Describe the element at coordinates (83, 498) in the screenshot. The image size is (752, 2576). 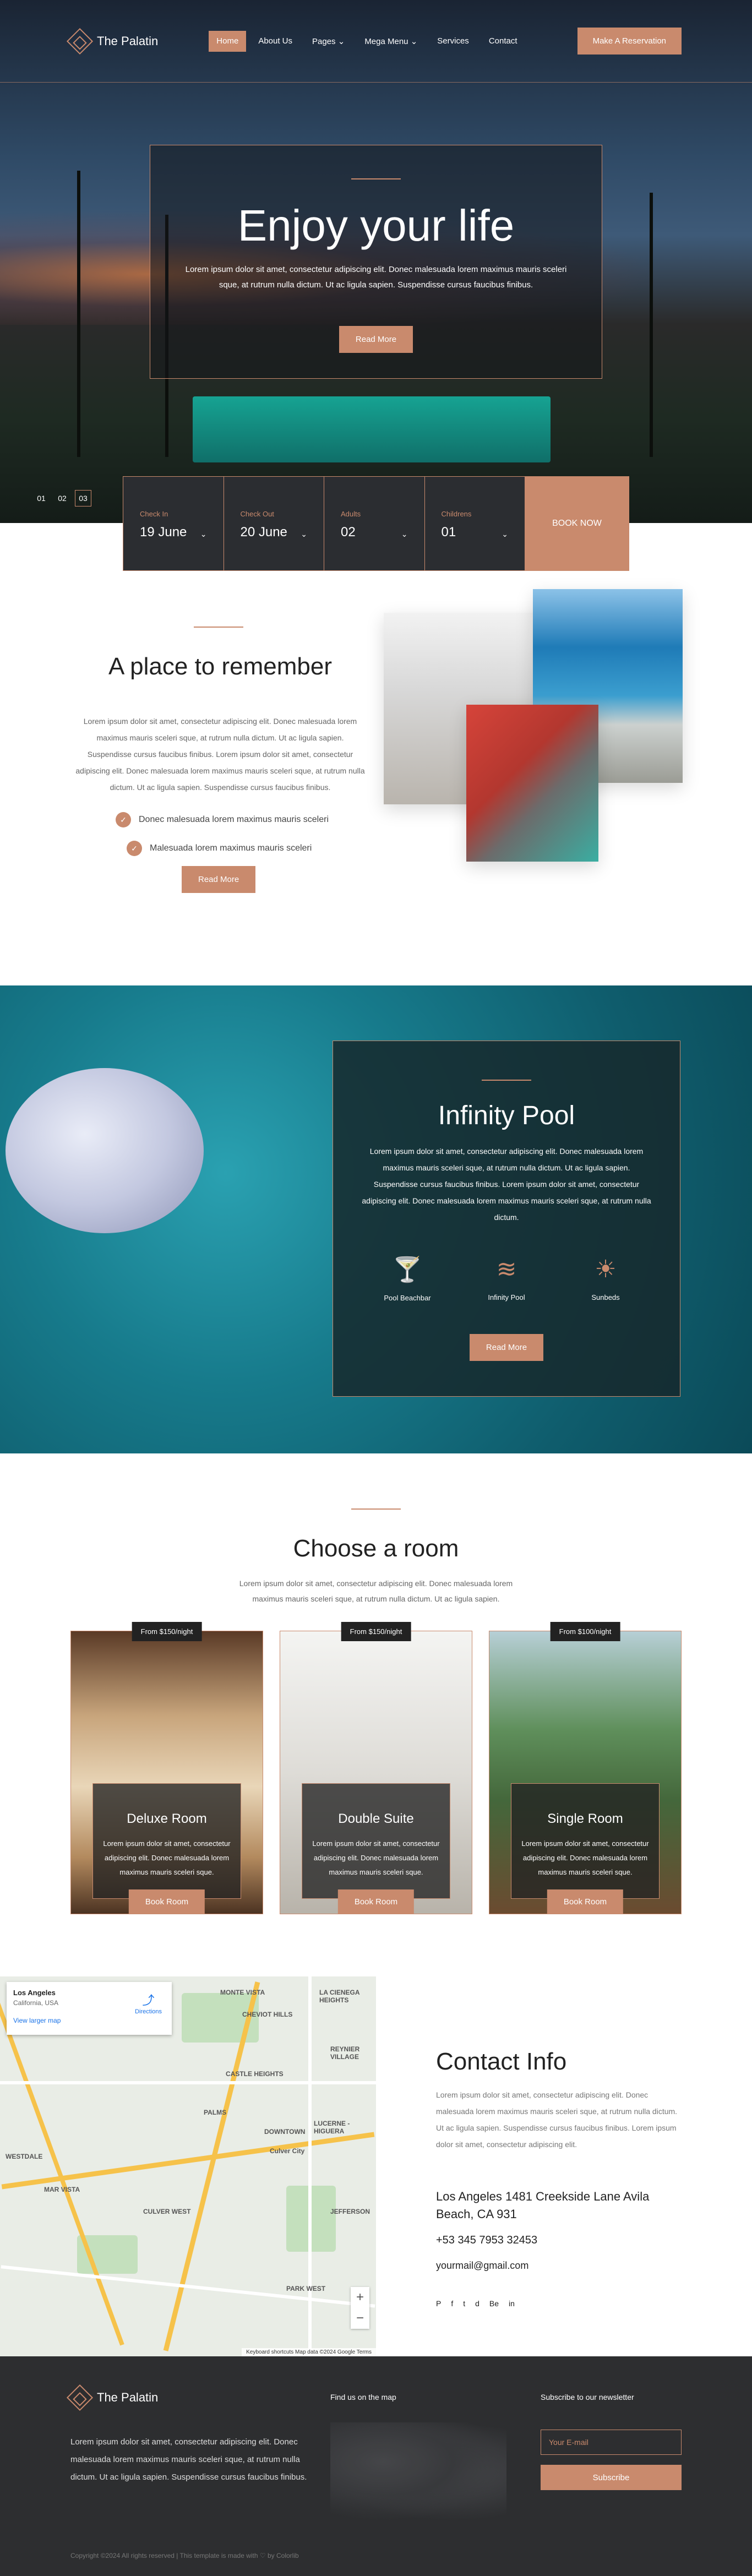
I see `slide-indicator-active: 03` at that location.